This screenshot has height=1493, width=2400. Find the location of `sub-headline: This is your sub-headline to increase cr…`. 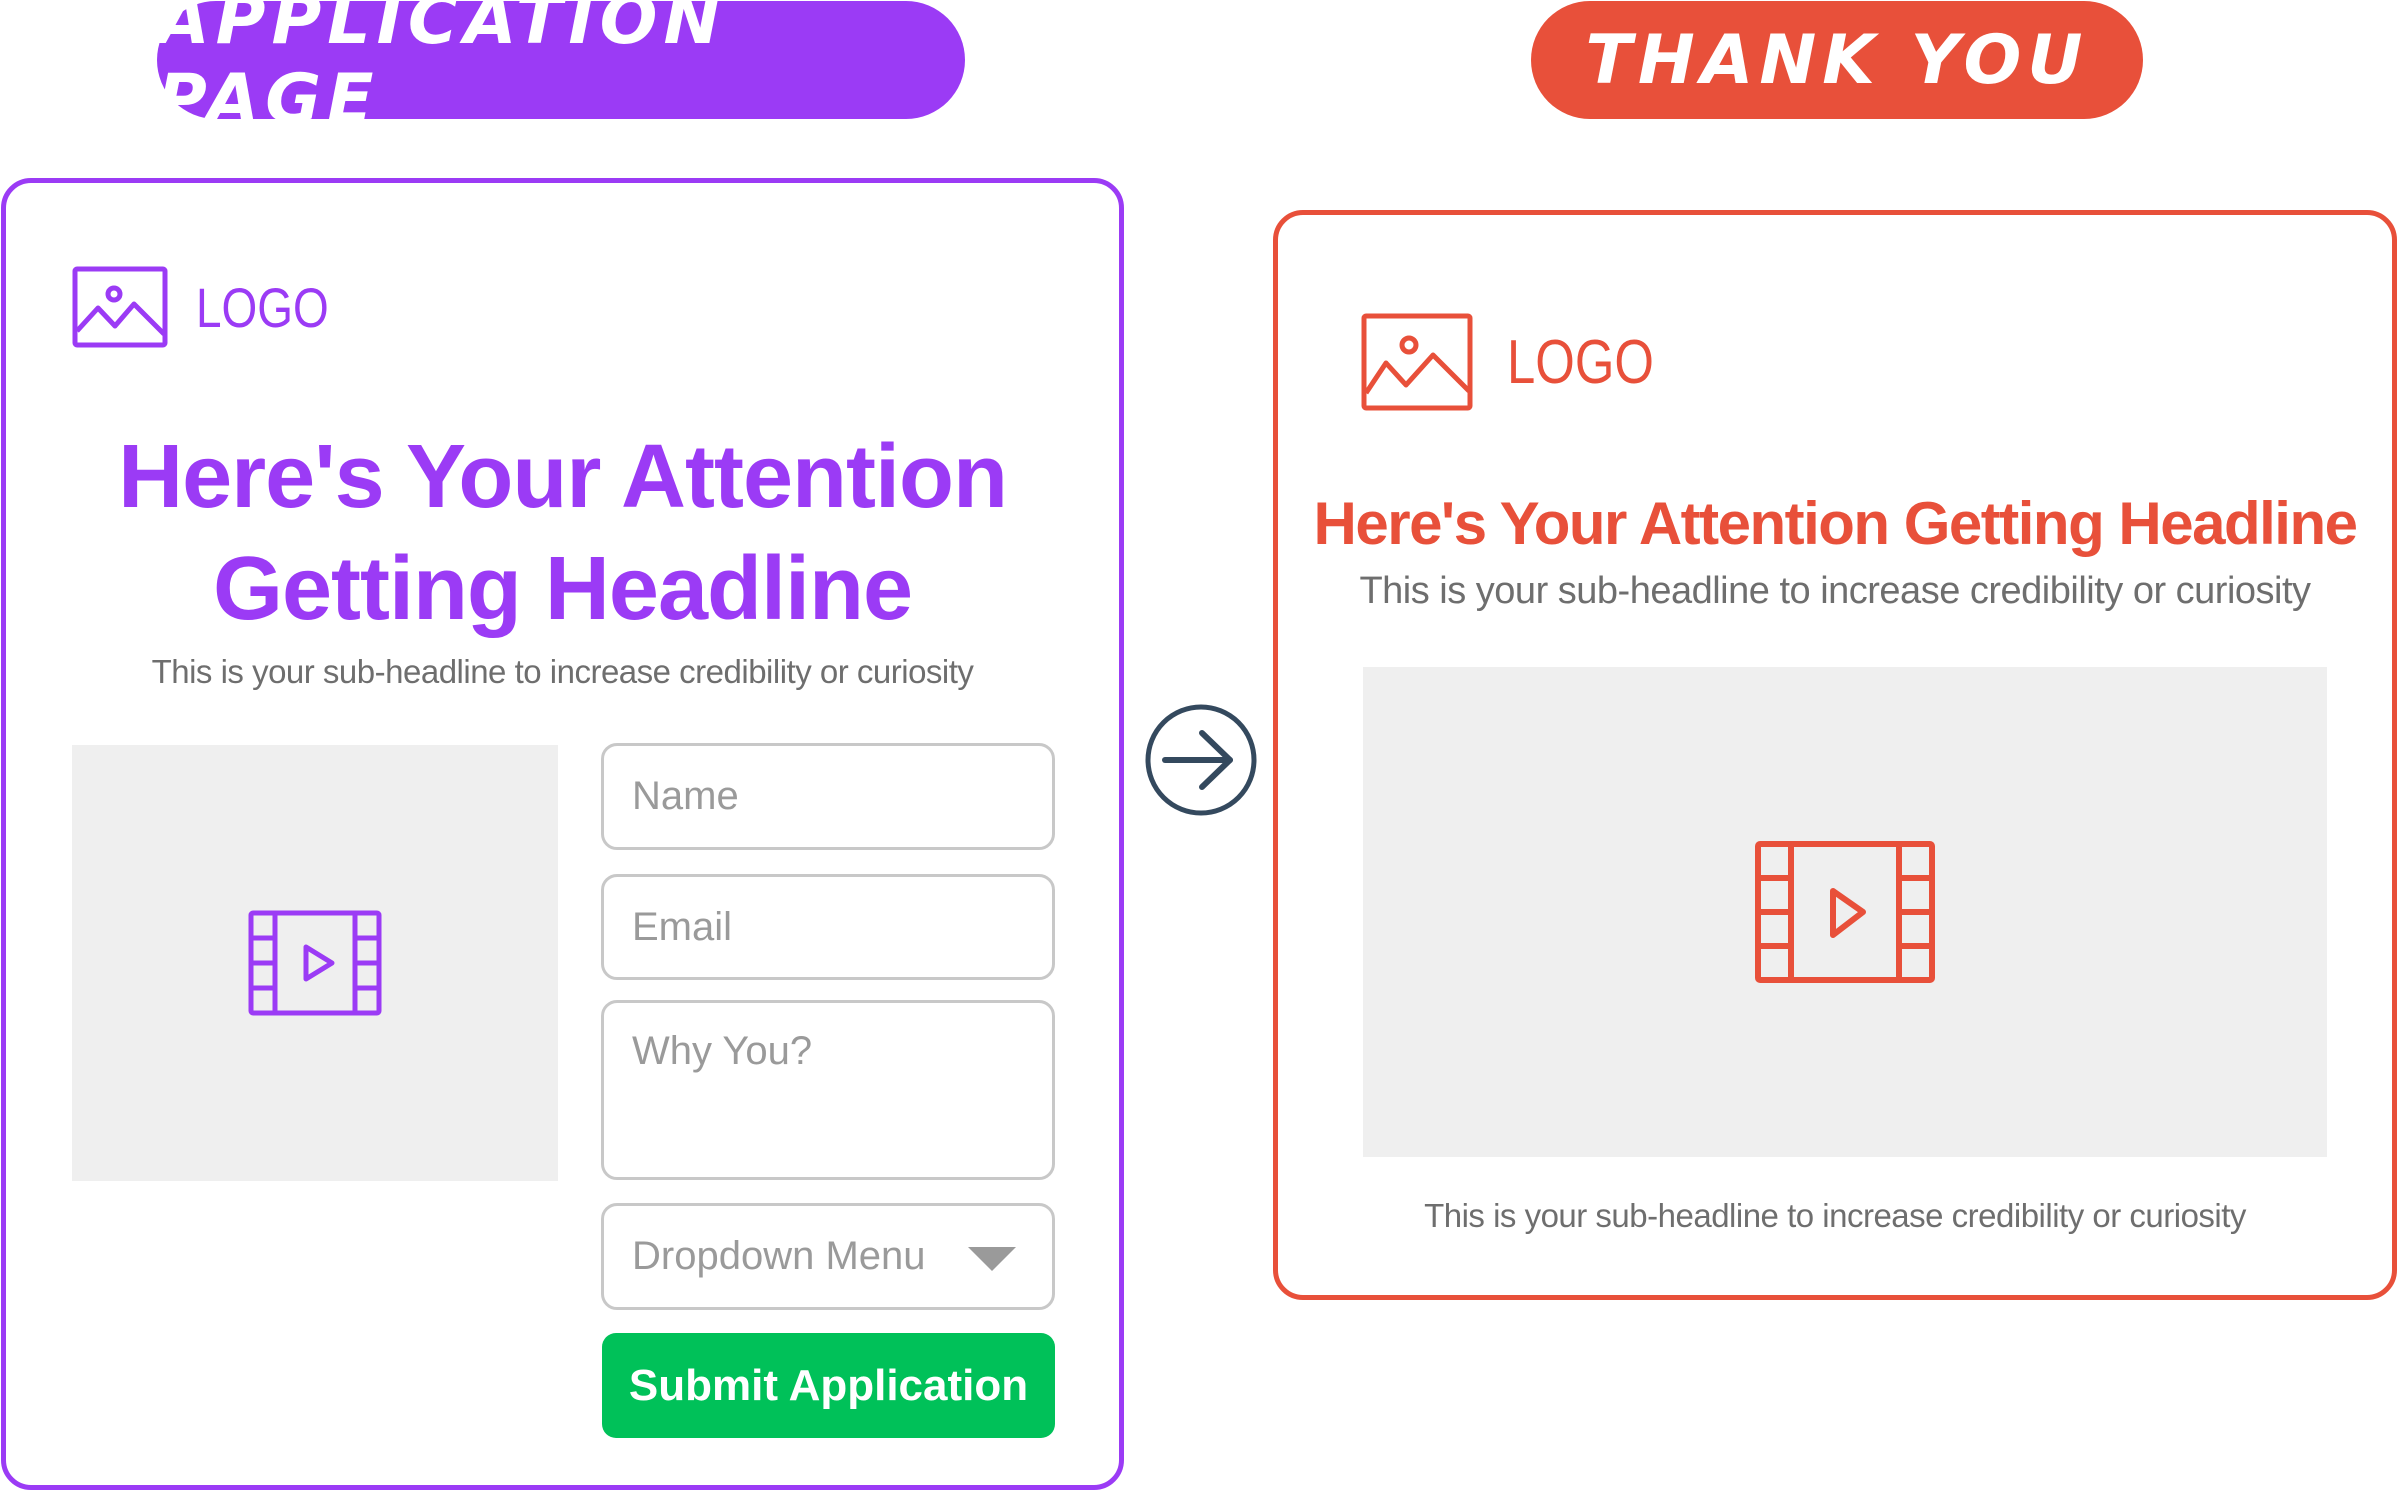

sub-headline: This is your sub-headline to increase cr… is located at coordinates (562, 671).